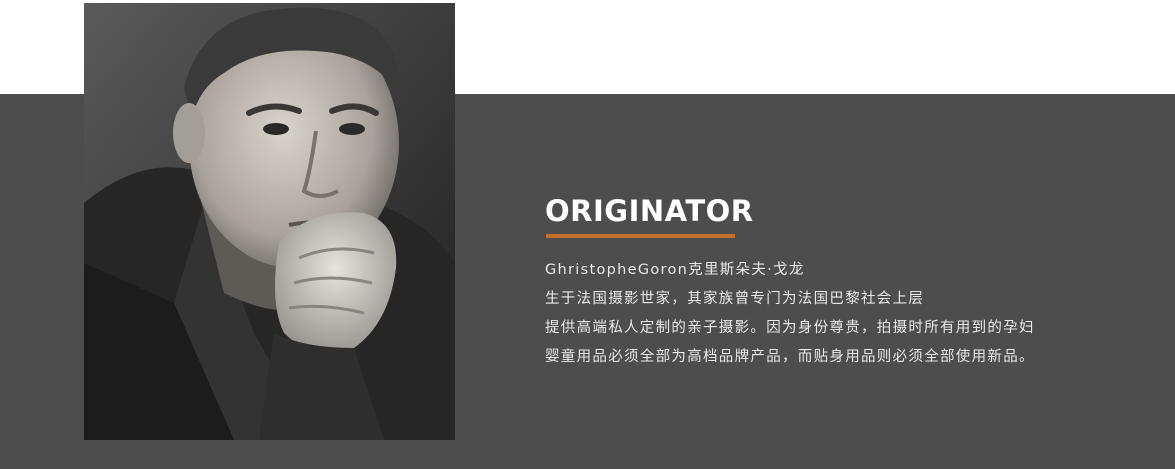 Image resolution: width=1175 pixels, height=469 pixels. Describe the element at coordinates (640, 236) in the screenshot. I see `heading-underline` at that location.